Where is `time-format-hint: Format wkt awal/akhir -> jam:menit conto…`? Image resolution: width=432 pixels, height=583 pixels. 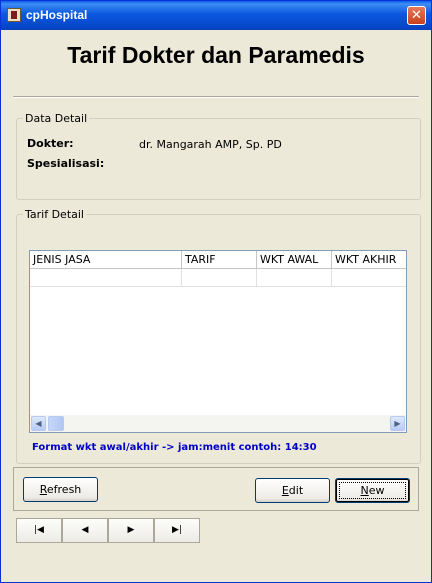
time-format-hint: Format wkt awal/akhir -> jam:menit conto… is located at coordinates (174, 447).